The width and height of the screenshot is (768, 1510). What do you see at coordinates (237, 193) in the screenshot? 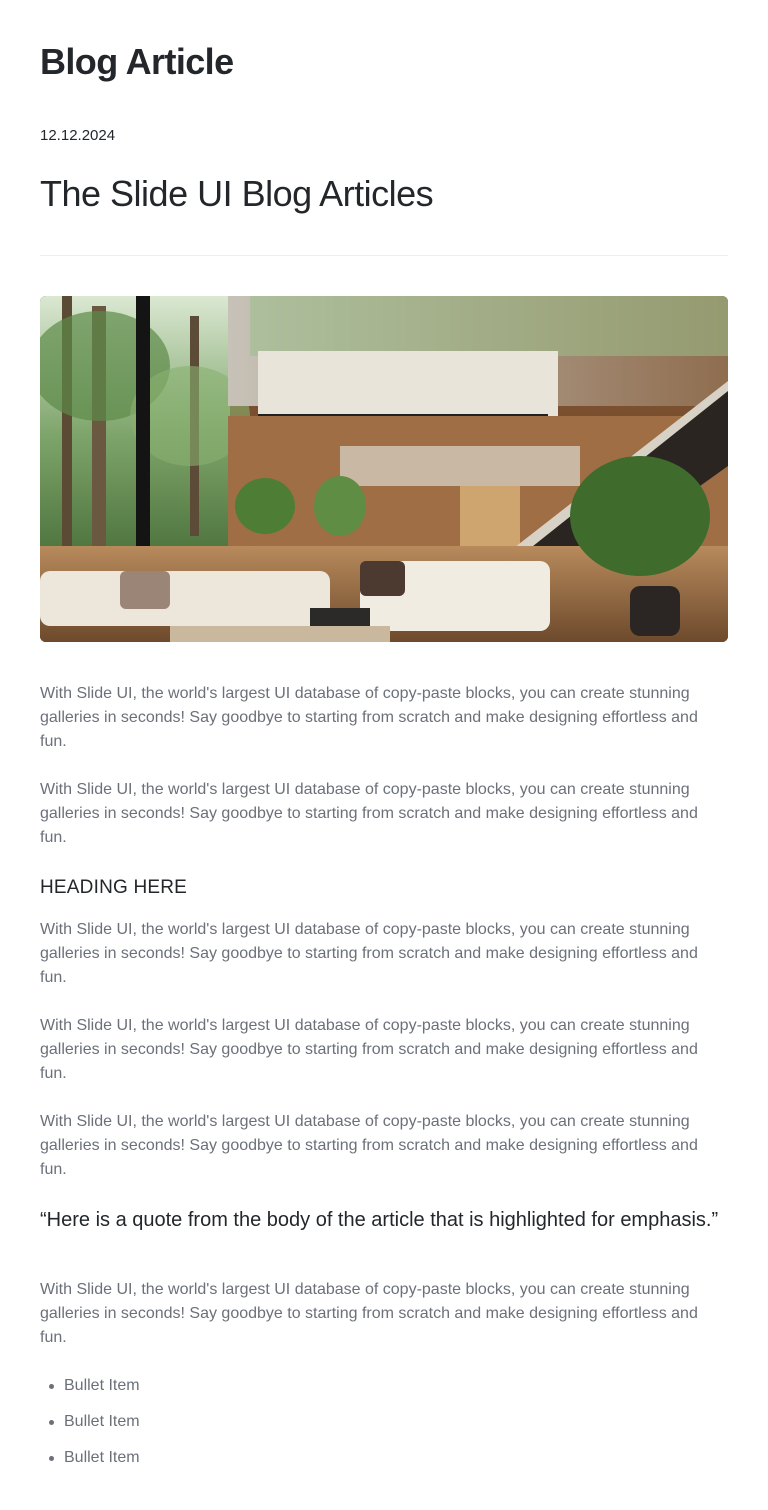
I see `article-title: The Slide UI Blog Articles` at bounding box center [237, 193].